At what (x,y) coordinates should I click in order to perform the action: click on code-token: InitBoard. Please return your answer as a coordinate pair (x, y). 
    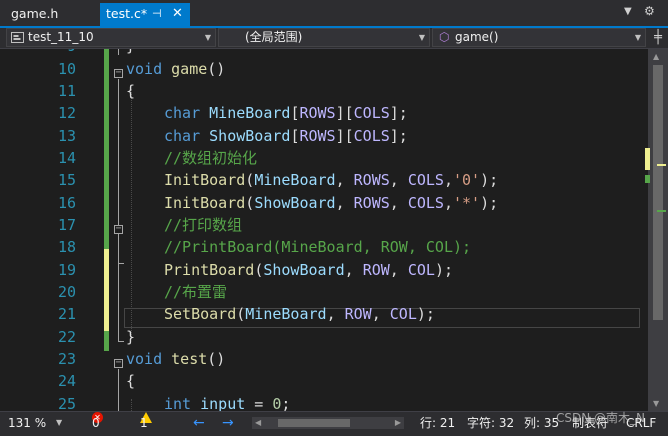
    Looking at the image, I should click on (205, 203).